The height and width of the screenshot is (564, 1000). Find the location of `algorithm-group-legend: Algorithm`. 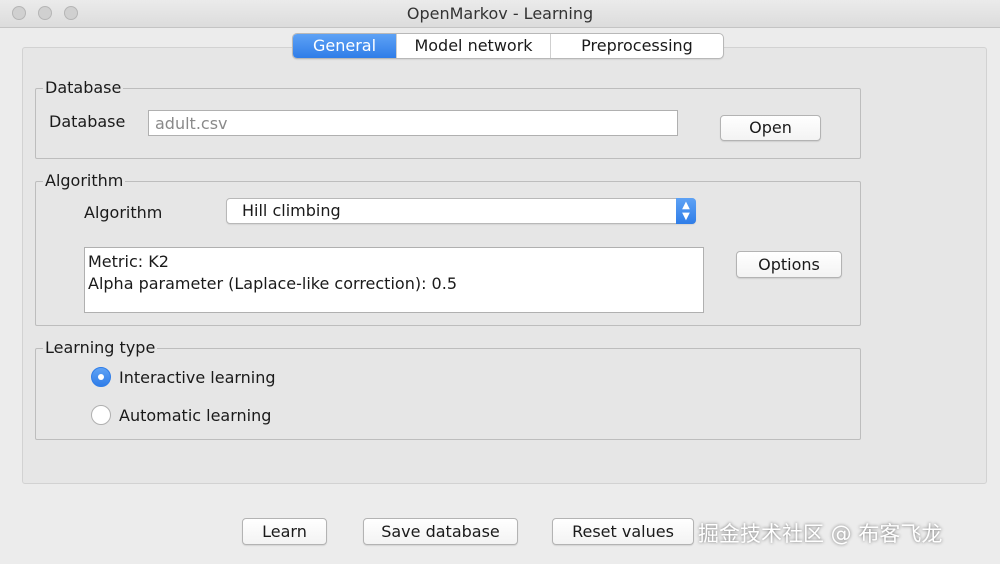

algorithm-group-legend: Algorithm is located at coordinates (84, 180).